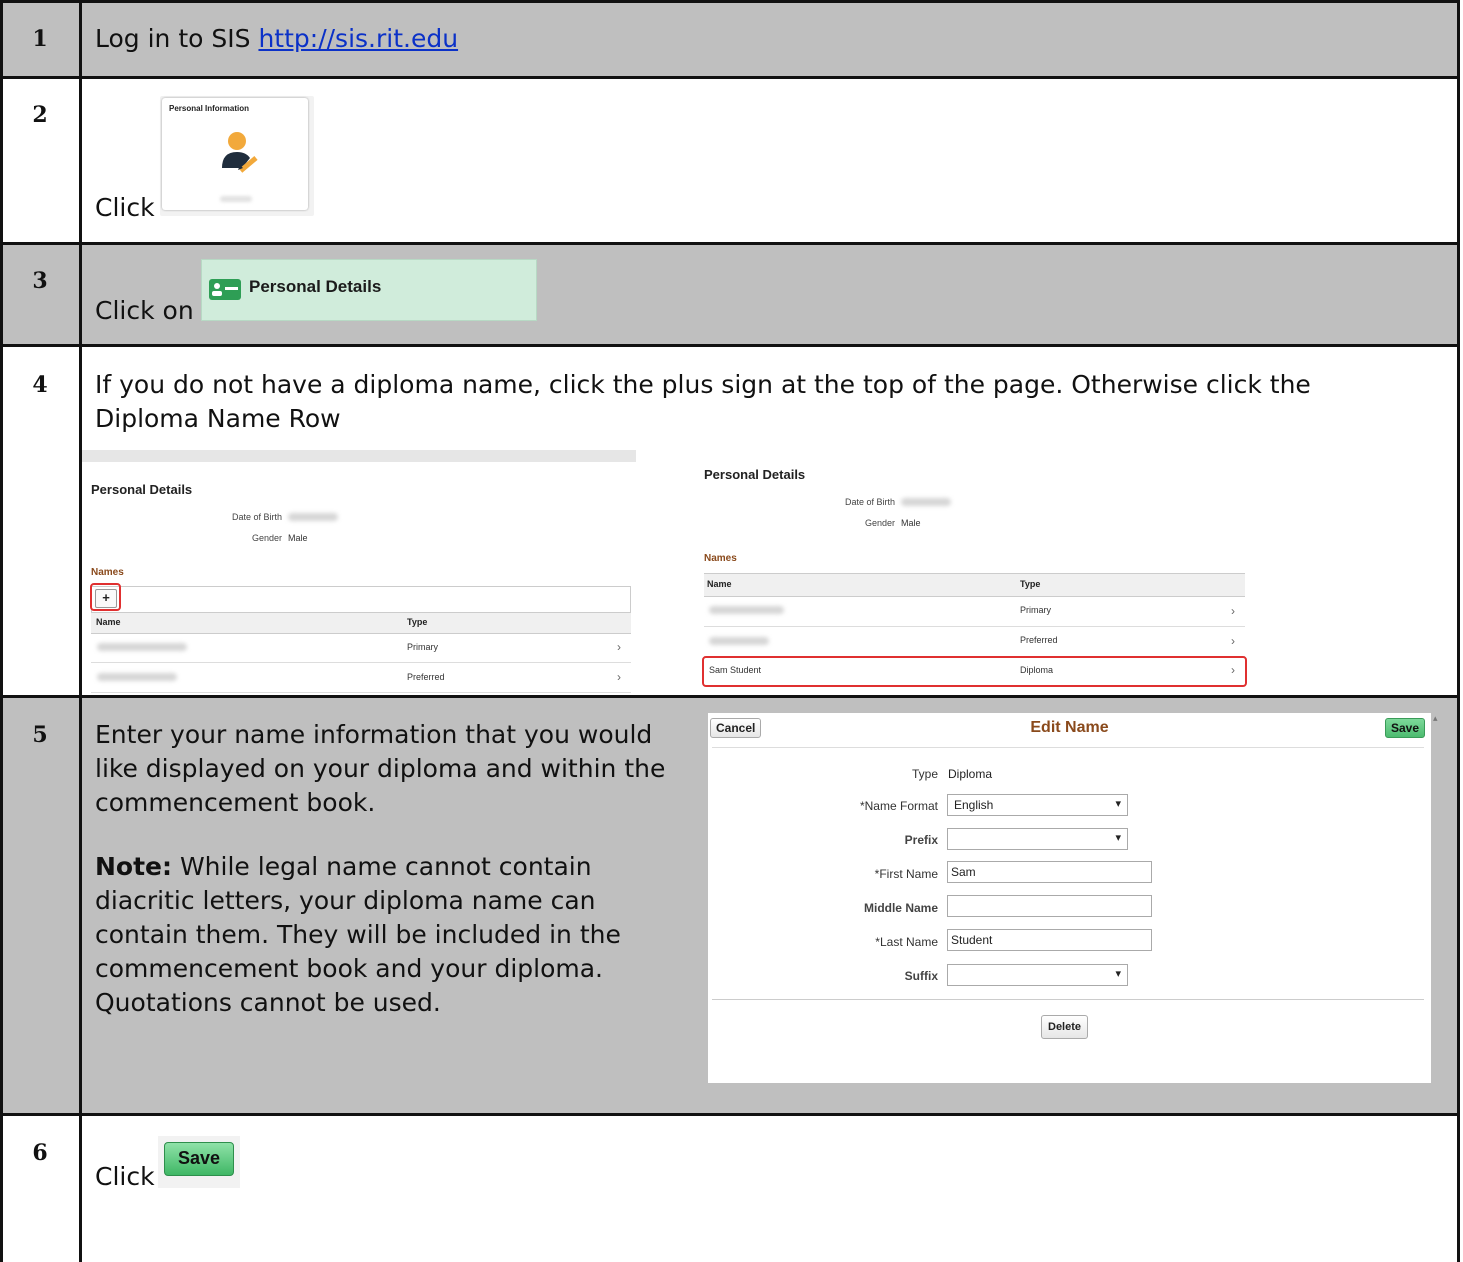 The width and height of the screenshot is (1463, 1262). What do you see at coordinates (1068, 999) in the screenshot?
I see `form-divider` at bounding box center [1068, 999].